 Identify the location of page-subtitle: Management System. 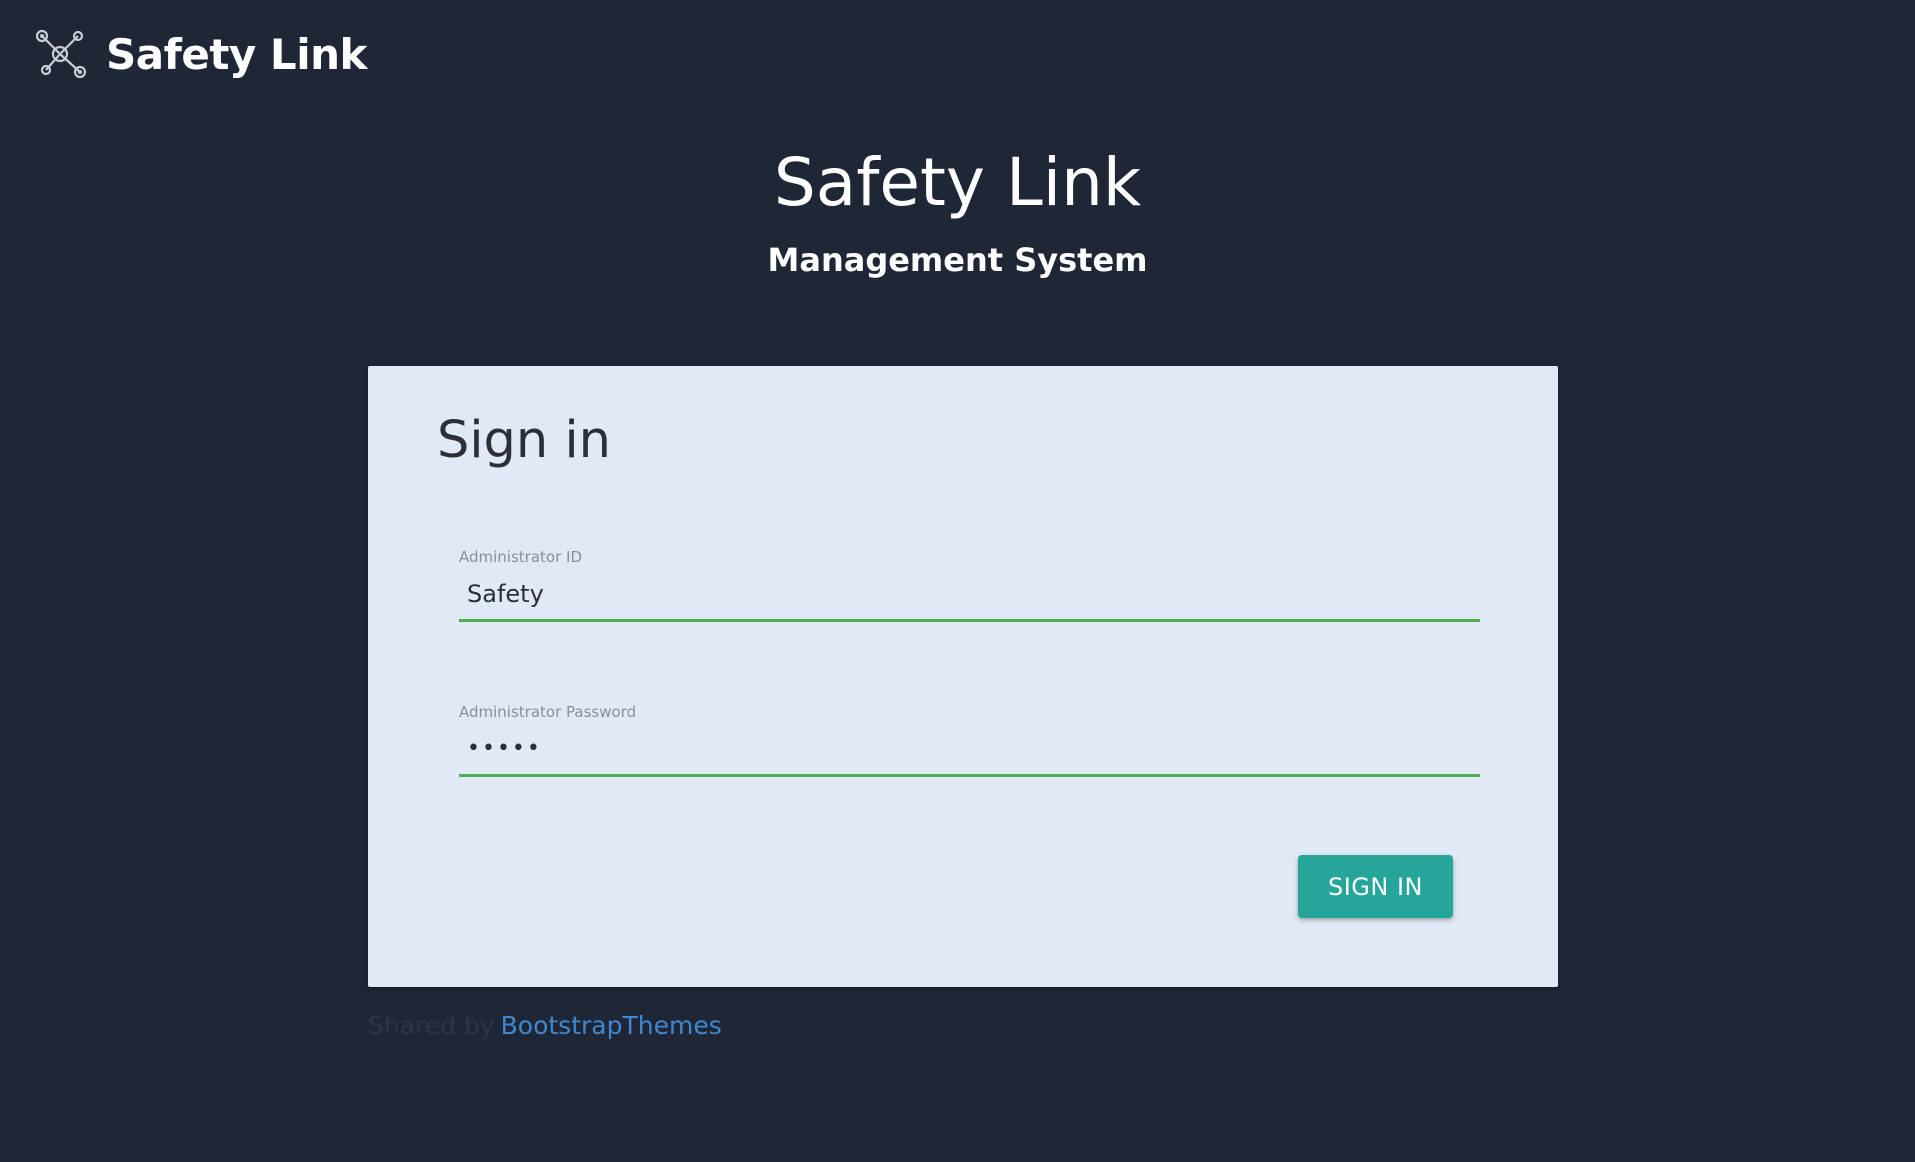
(957, 260).